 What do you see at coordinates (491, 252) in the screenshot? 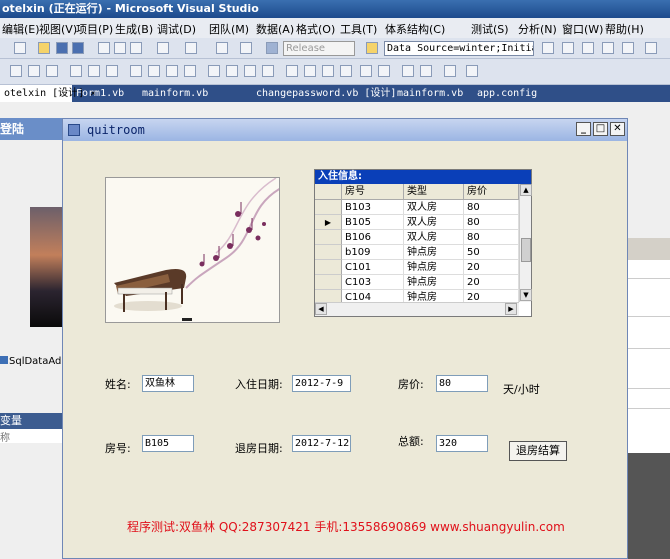
I see `cell-price: 50` at bounding box center [491, 252].